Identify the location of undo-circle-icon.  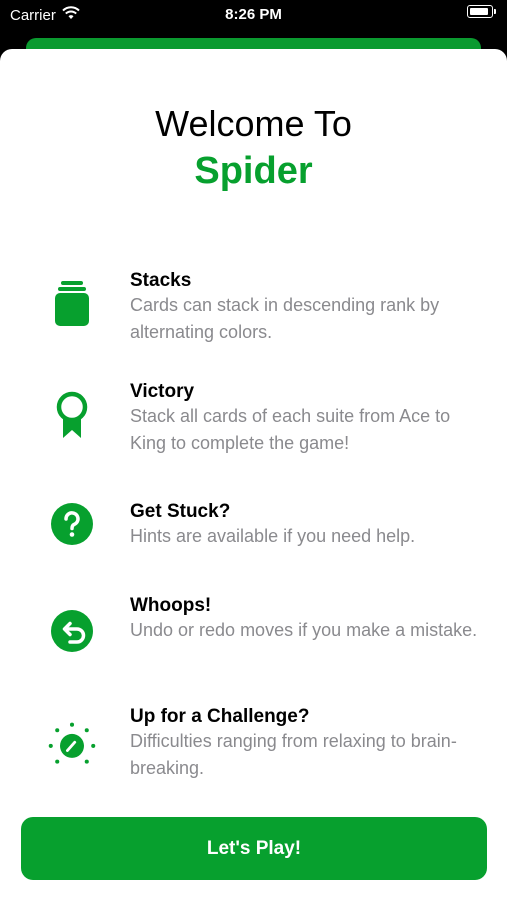
(72, 631).